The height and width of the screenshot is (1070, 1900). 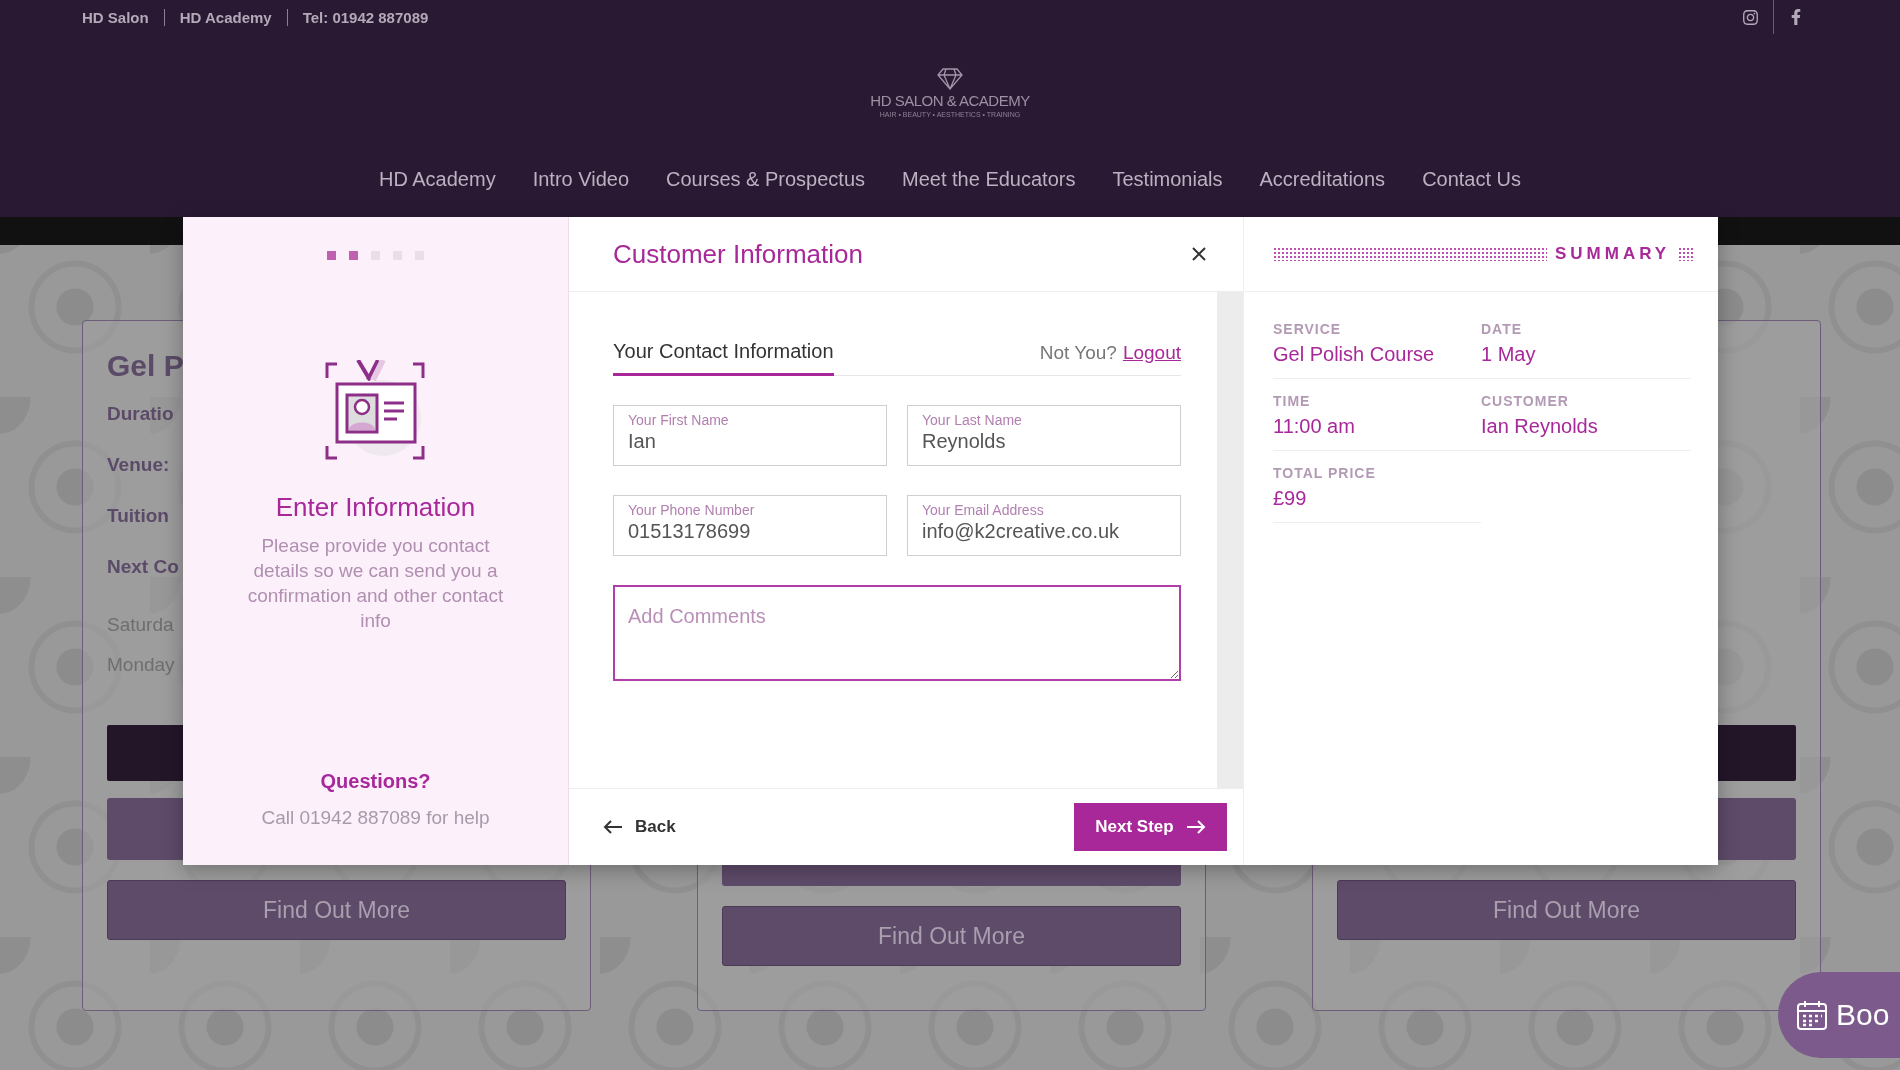 What do you see at coordinates (750, 531) in the screenshot?
I see `field-input: 01513178699` at bounding box center [750, 531].